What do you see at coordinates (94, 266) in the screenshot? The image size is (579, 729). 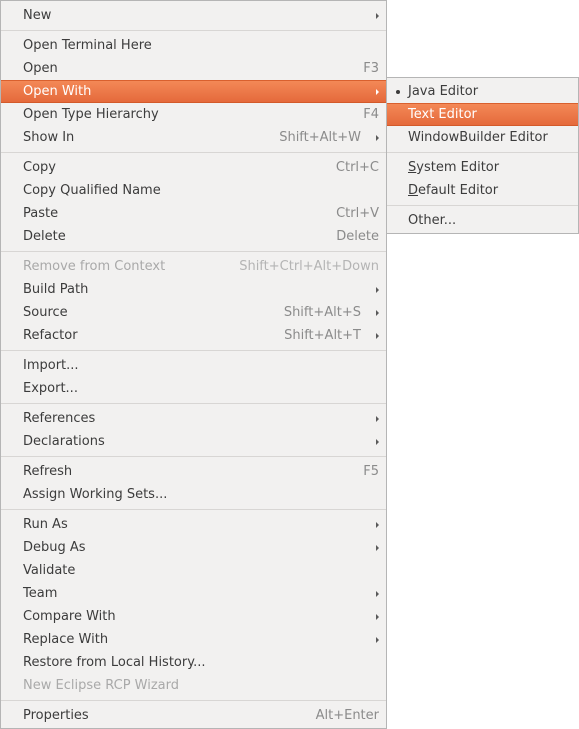 I see `menu-item-label: Remove from Context` at bounding box center [94, 266].